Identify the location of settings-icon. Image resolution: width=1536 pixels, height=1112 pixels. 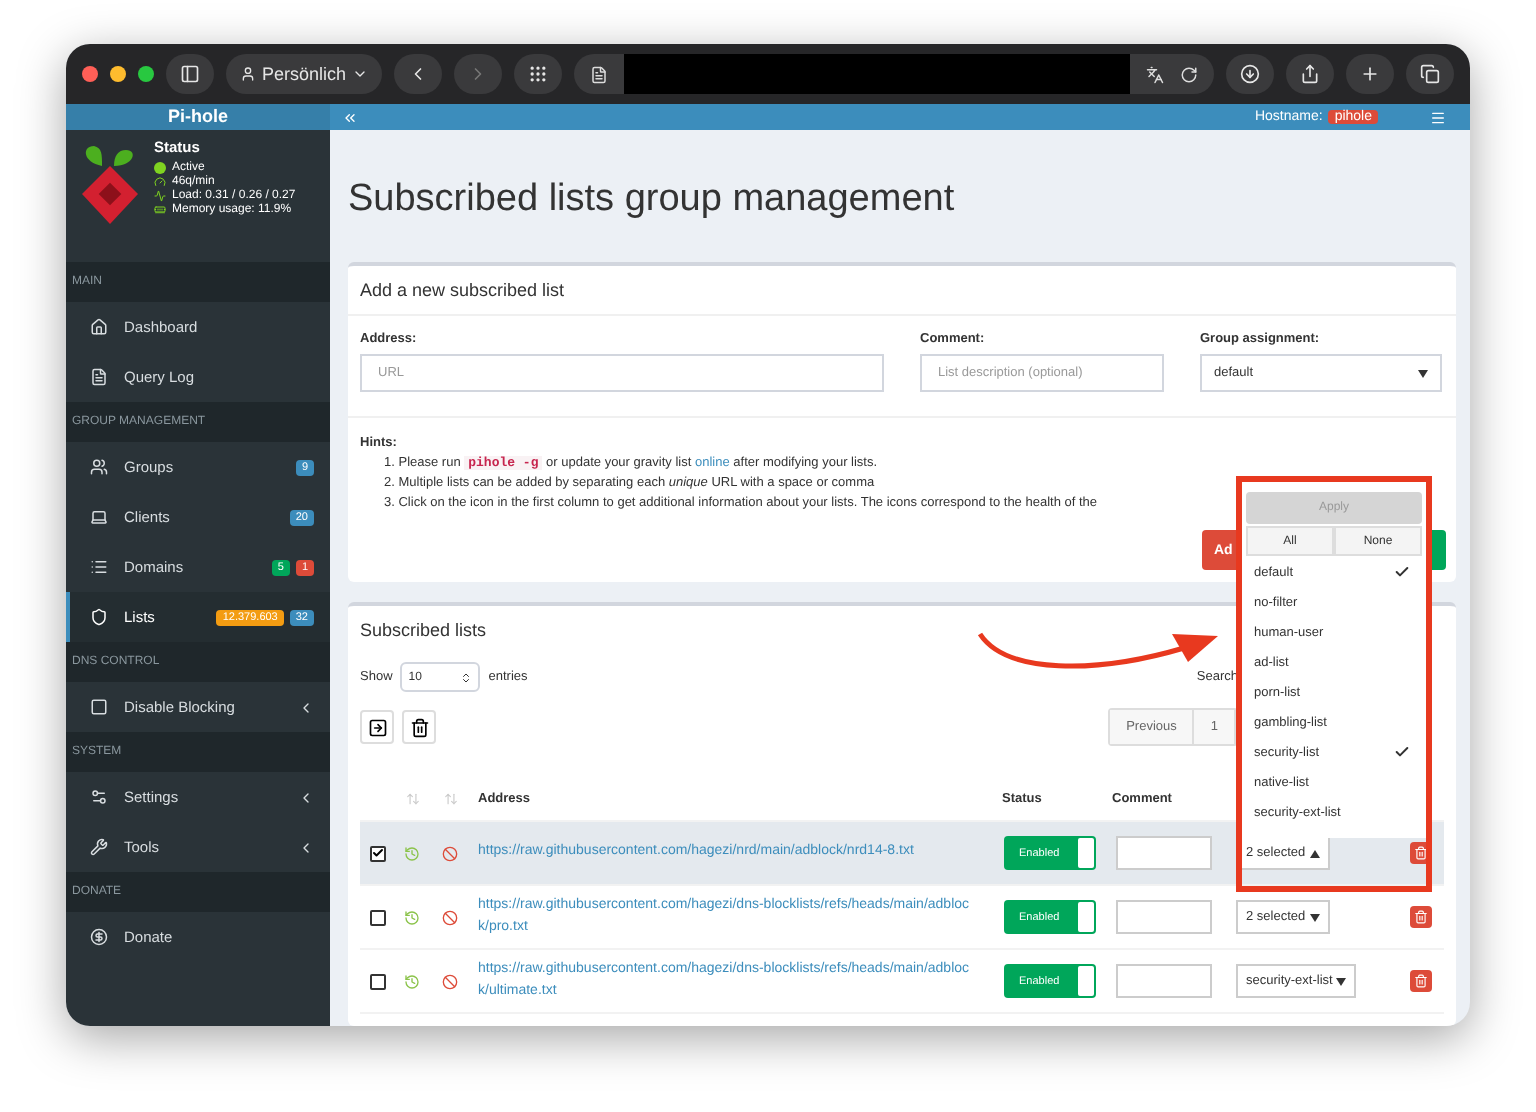
(99, 797).